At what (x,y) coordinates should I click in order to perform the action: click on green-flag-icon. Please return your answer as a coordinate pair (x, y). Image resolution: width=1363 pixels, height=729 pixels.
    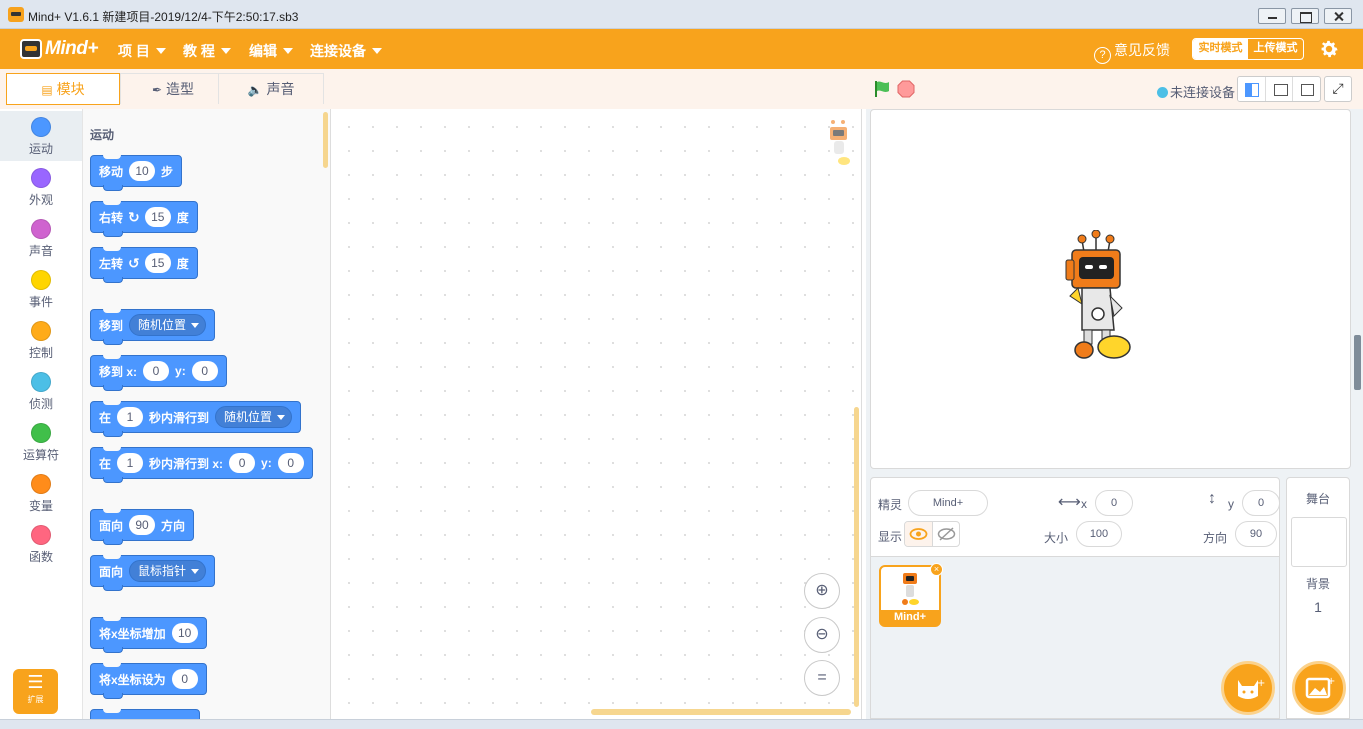
    Looking at the image, I should click on (882, 89).